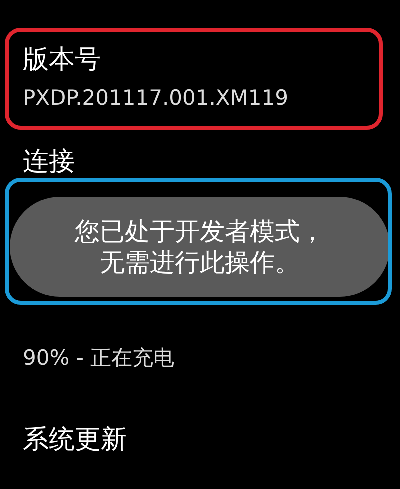  What do you see at coordinates (155, 98) in the screenshot?
I see `item-summary: PXDP.201117.001.XM119` at bounding box center [155, 98].